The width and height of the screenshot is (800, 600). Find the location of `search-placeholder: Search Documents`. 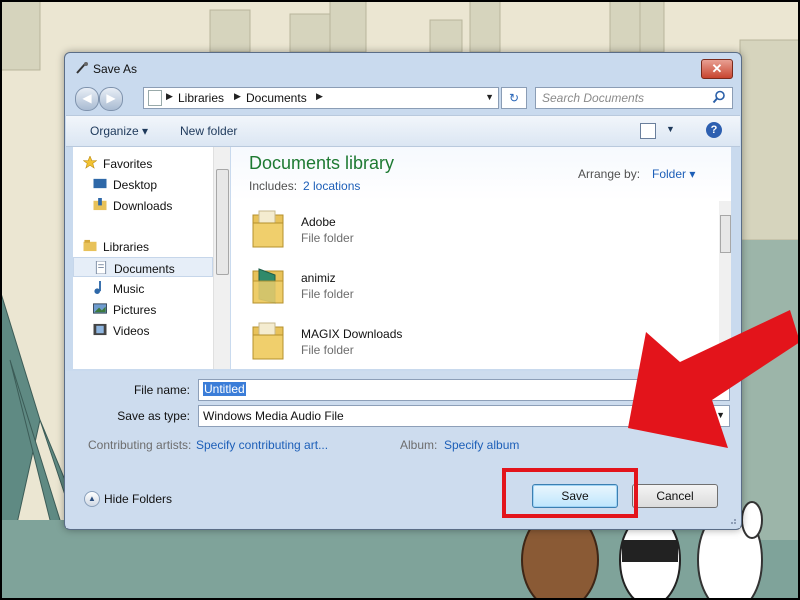

search-placeholder: Search Documents is located at coordinates (593, 98).